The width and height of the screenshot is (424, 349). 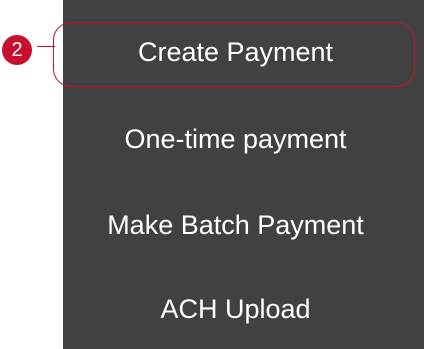 What do you see at coordinates (235, 139) in the screenshot?
I see `menu-item-one-time-payment: One-time payment` at bounding box center [235, 139].